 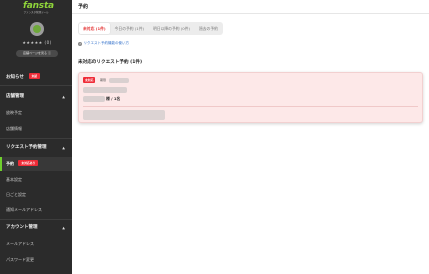 What do you see at coordinates (20, 259) in the screenshot?
I see `sidebar-item-label: パスワード変更` at bounding box center [20, 259].